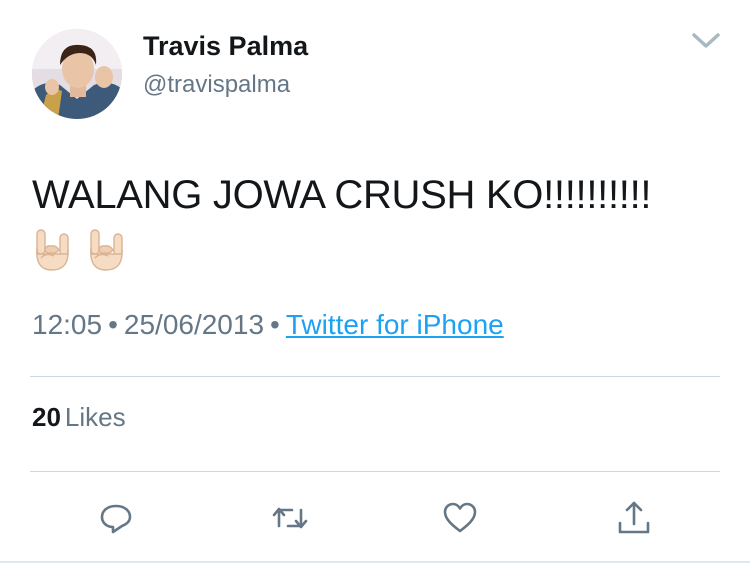 This screenshot has height=563, width=750. Describe the element at coordinates (46, 417) in the screenshot. I see `likes-count: 20` at that location.